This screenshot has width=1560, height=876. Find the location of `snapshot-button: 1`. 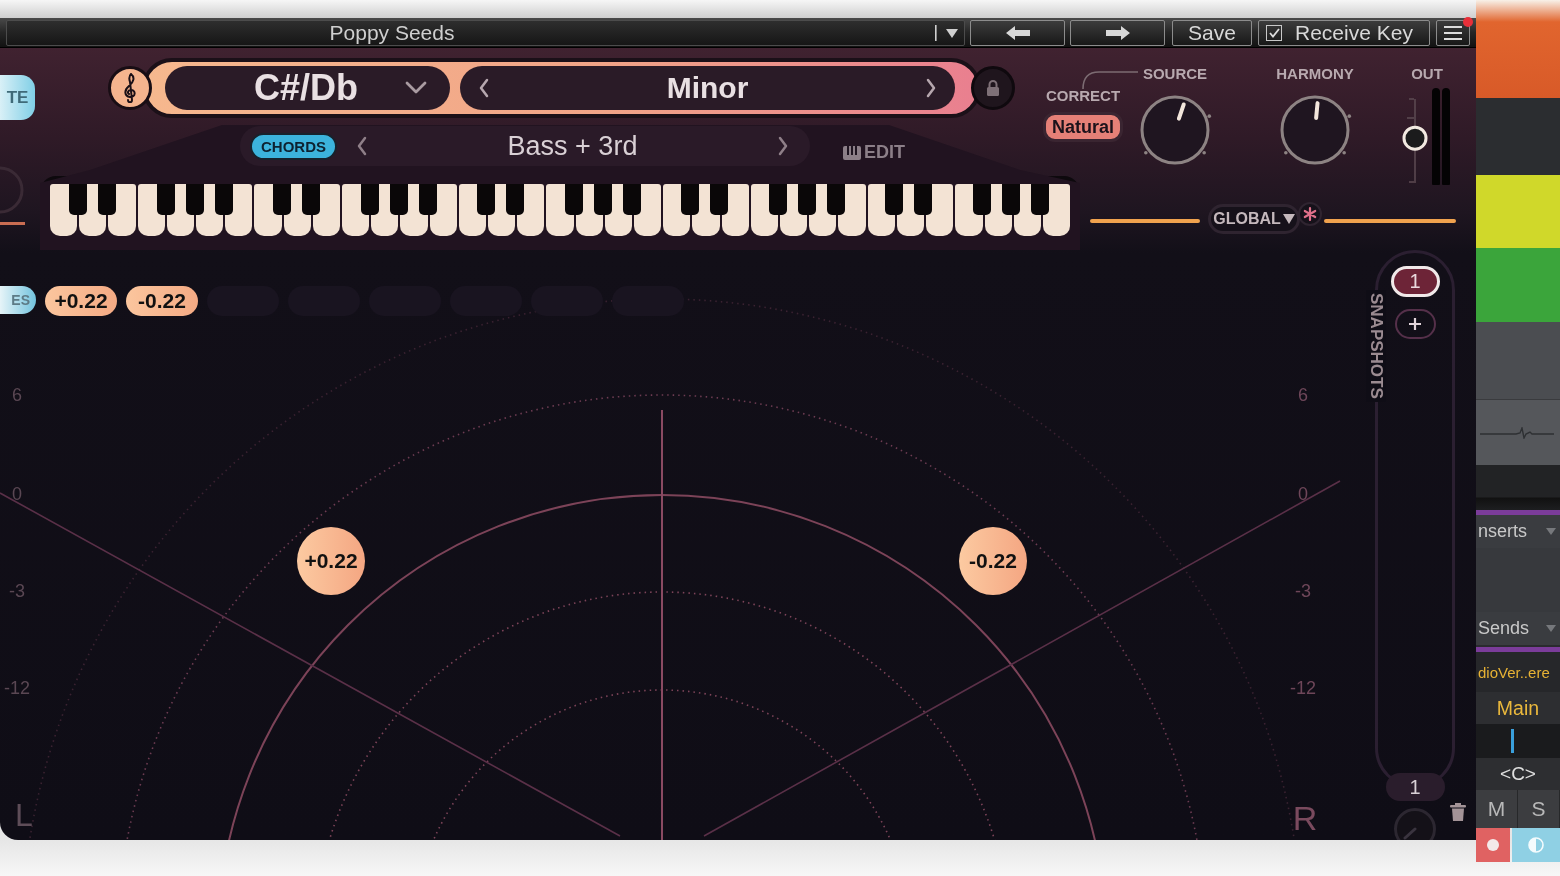

snapshot-button: 1 is located at coordinates (1415, 281).